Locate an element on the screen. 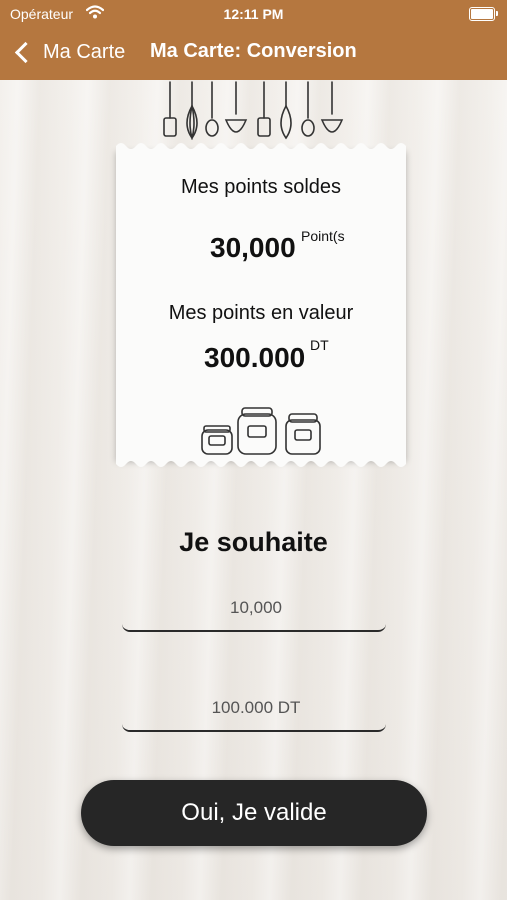 The image size is (507, 900). value-label: Mes points en valeur is located at coordinates (261, 313).